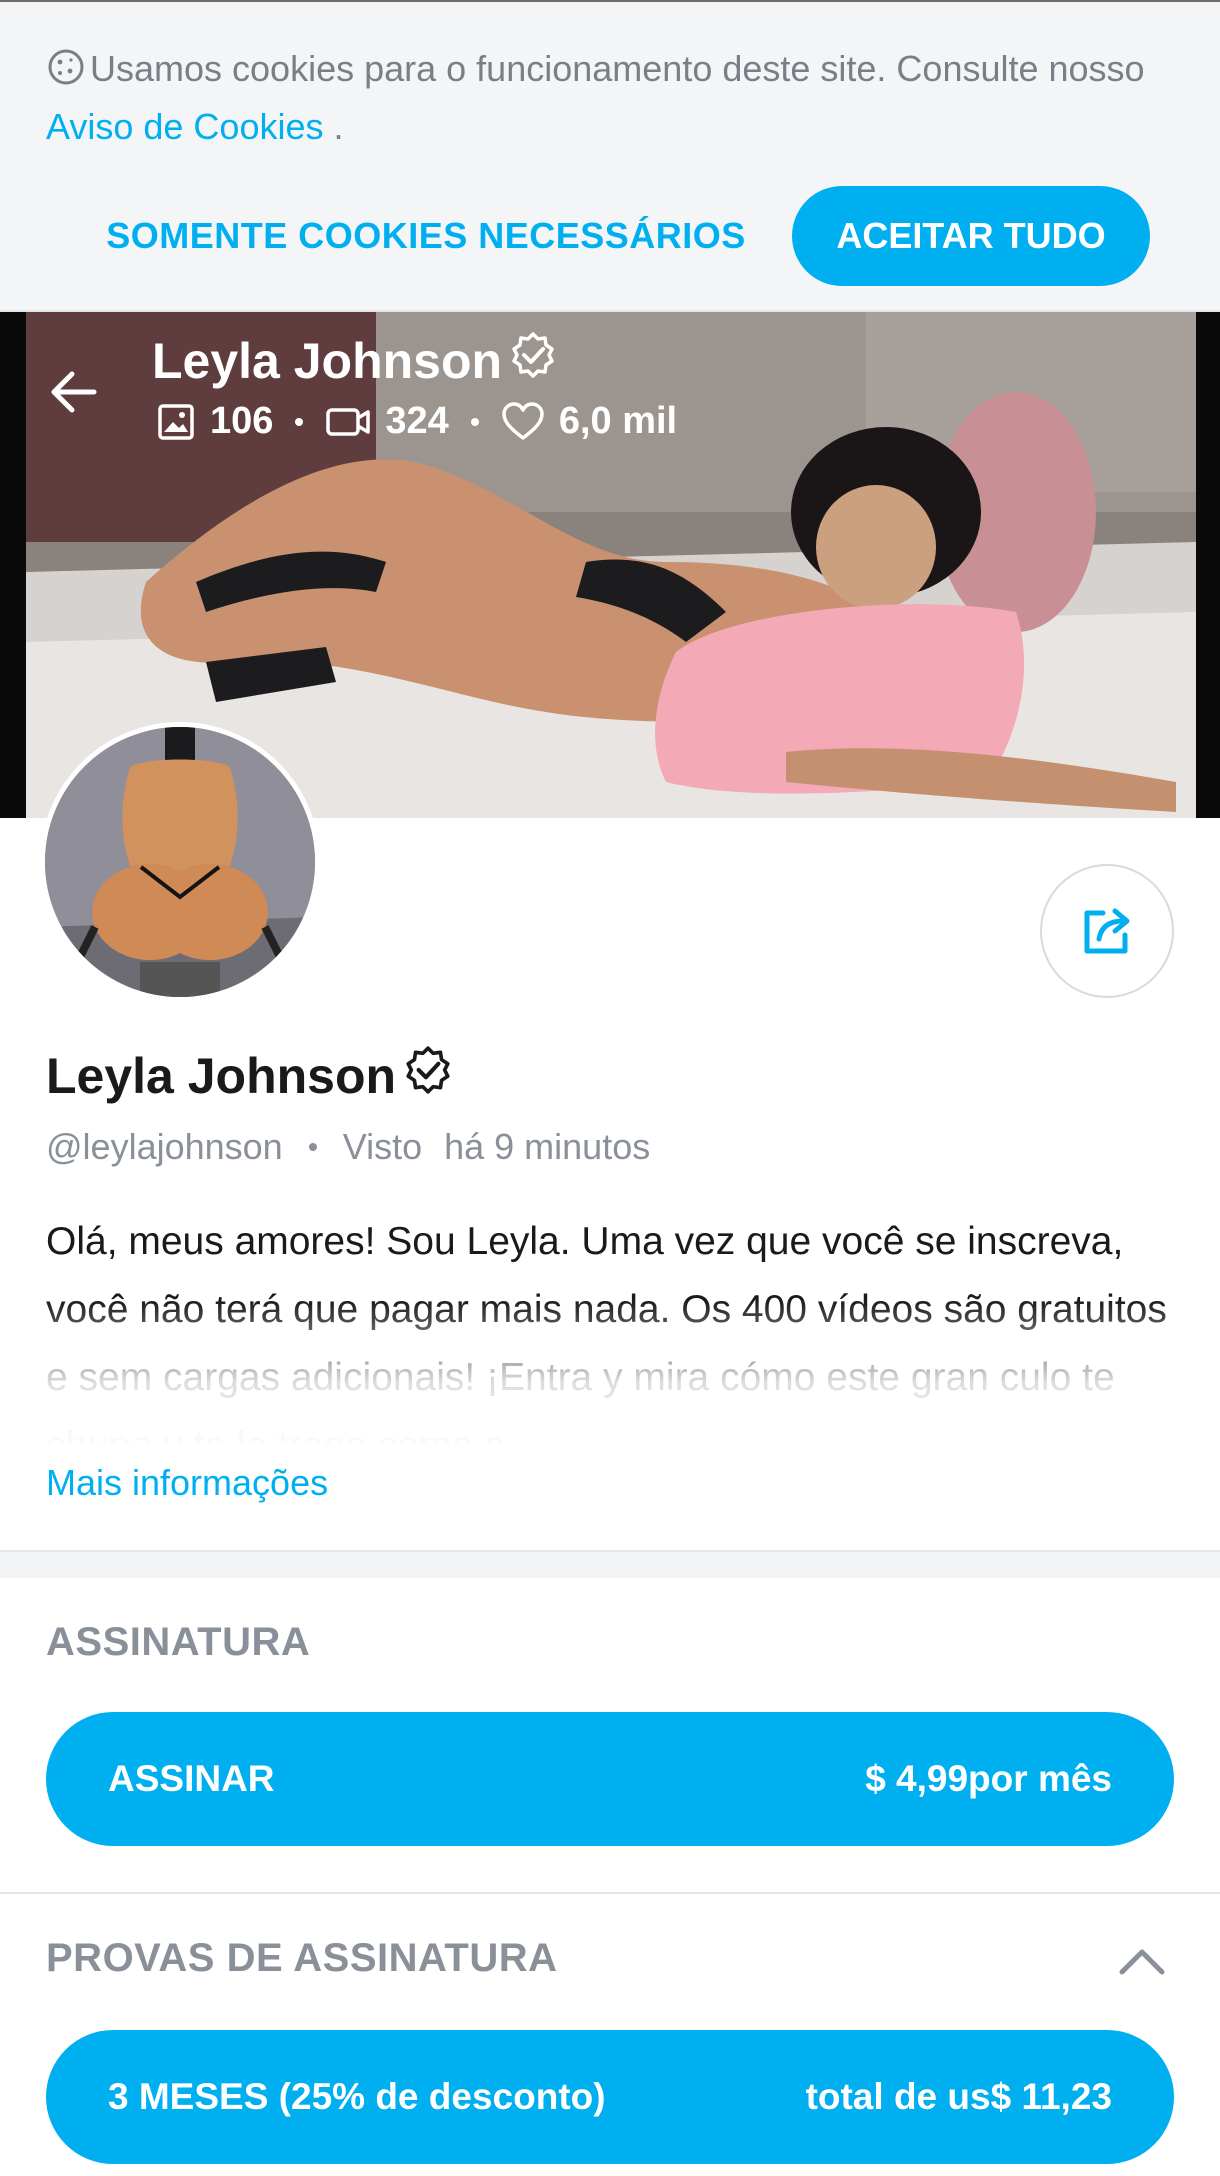 The width and height of the screenshot is (1220, 2176). Describe the element at coordinates (426, 236) in the screenshot. I see `necessary-cookies-button: SOMENTE COOKIES NECESSÁRIOS` at that location.